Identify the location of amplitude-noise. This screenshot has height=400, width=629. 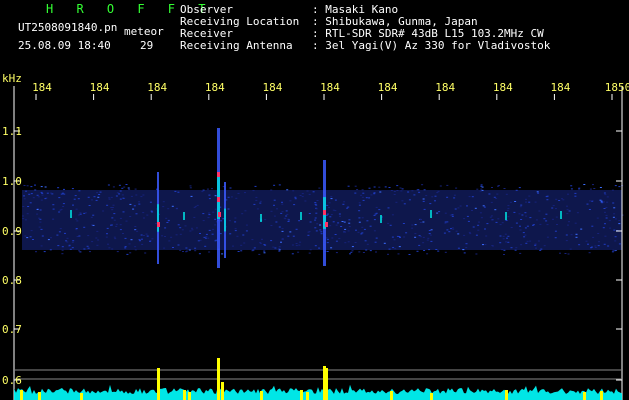
(318, 392).